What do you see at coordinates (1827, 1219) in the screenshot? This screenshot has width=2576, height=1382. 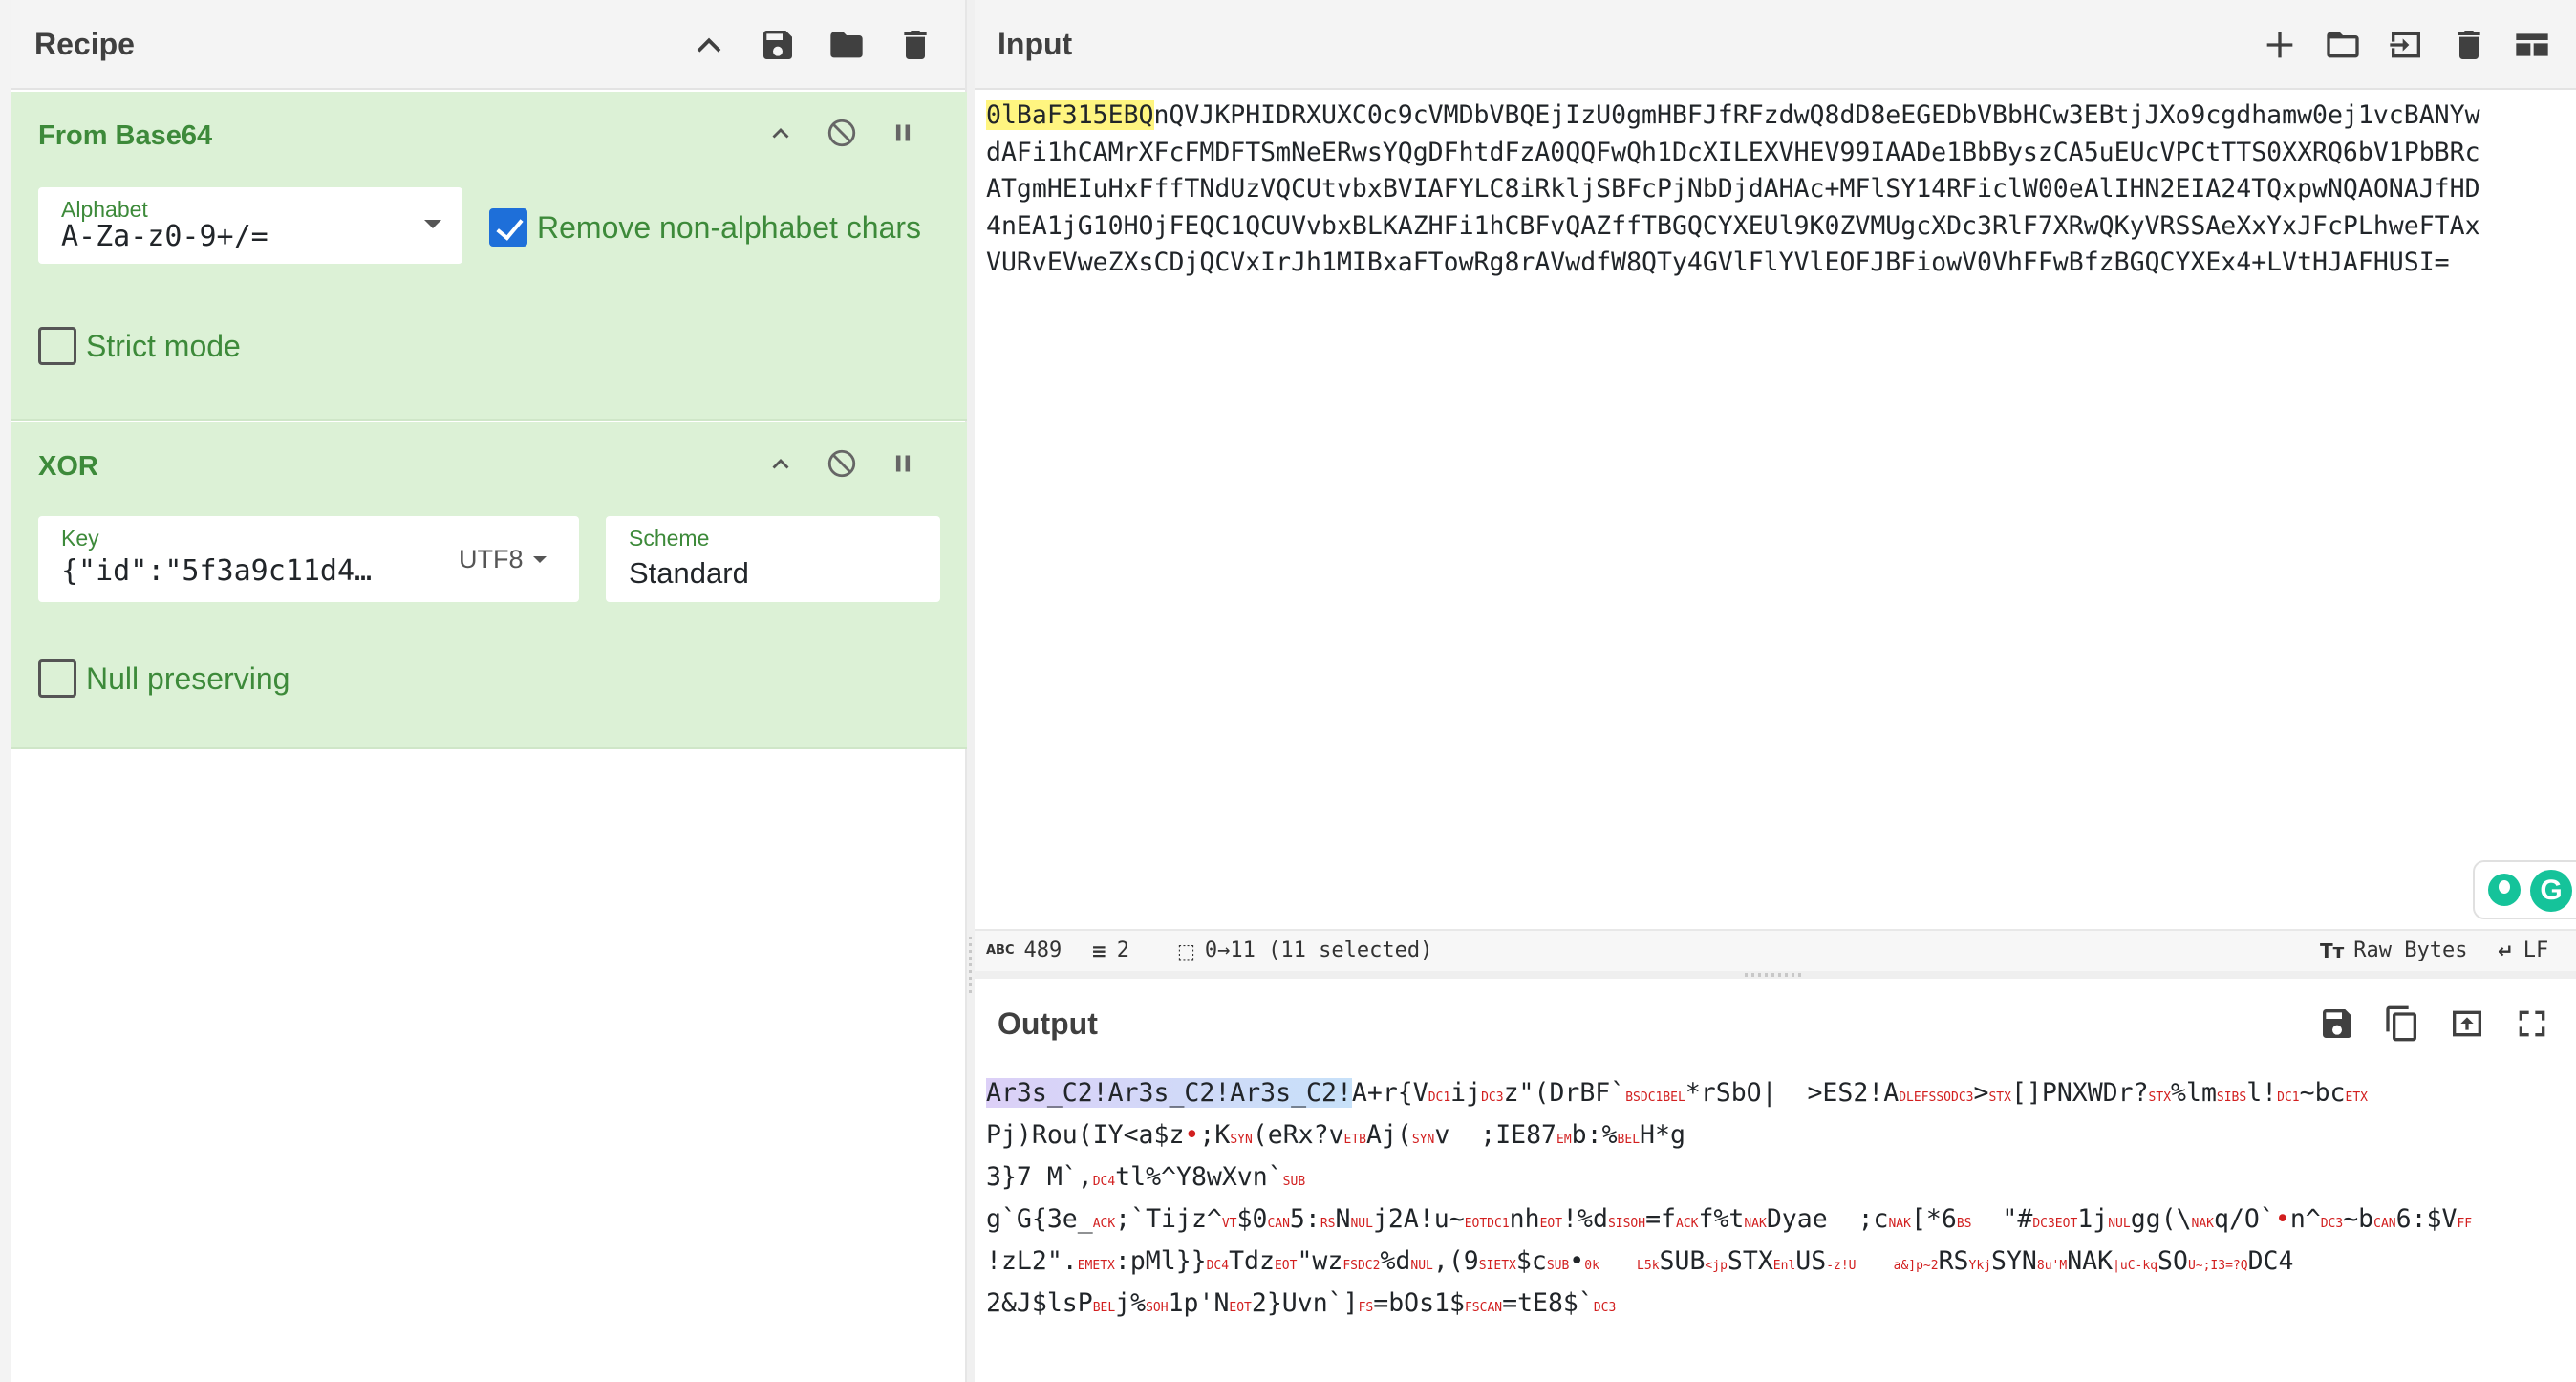 I see `output-text-run: Dyae ;c` at bounding box center [1827, 1219].